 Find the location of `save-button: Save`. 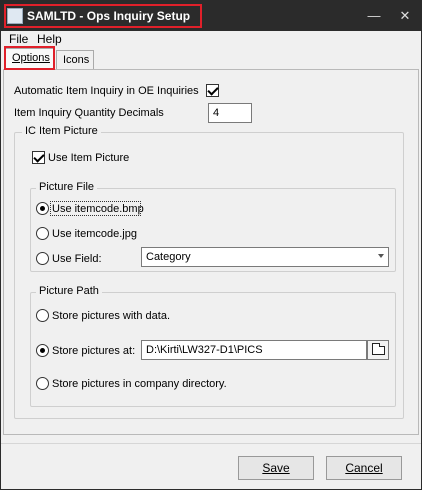

save-button: Save is located at coordinates (276, 468).